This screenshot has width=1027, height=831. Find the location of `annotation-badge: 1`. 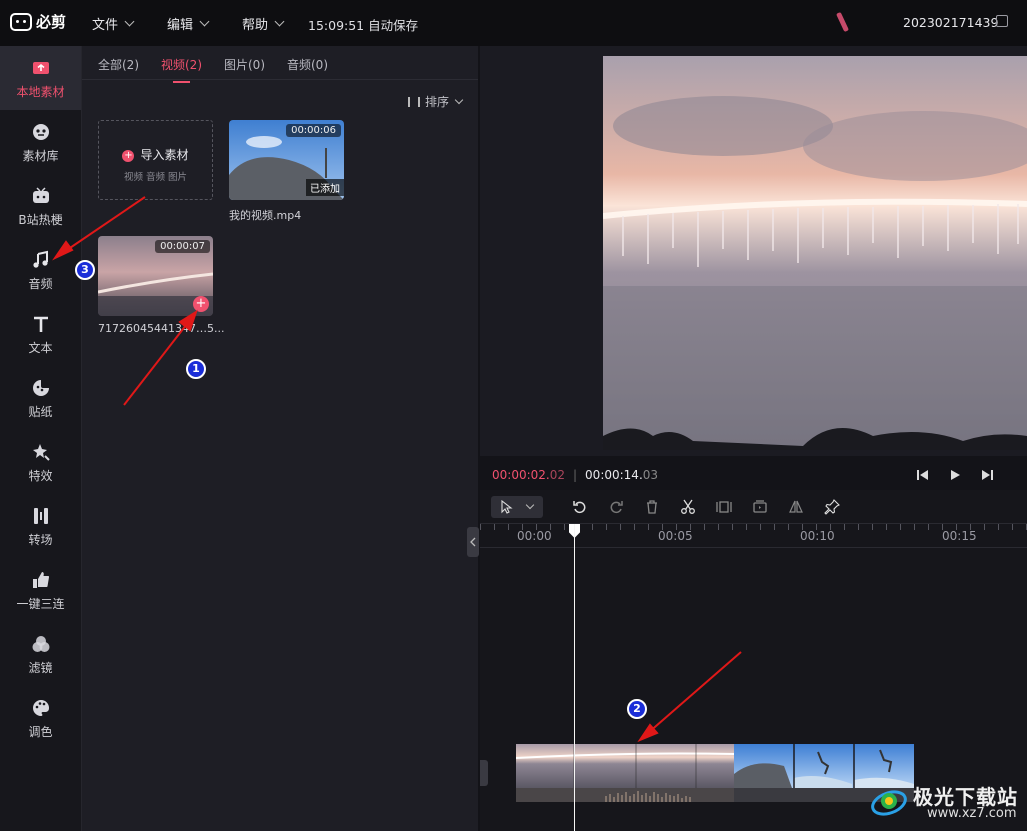

annotation-badge: 1 is located at coordinates (196, 369).